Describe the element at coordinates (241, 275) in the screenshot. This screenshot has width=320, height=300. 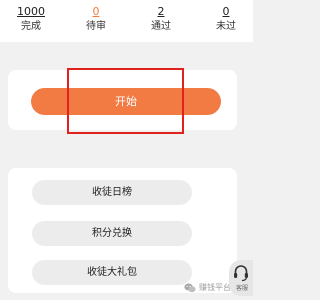
I see `headset-icon` at that location.